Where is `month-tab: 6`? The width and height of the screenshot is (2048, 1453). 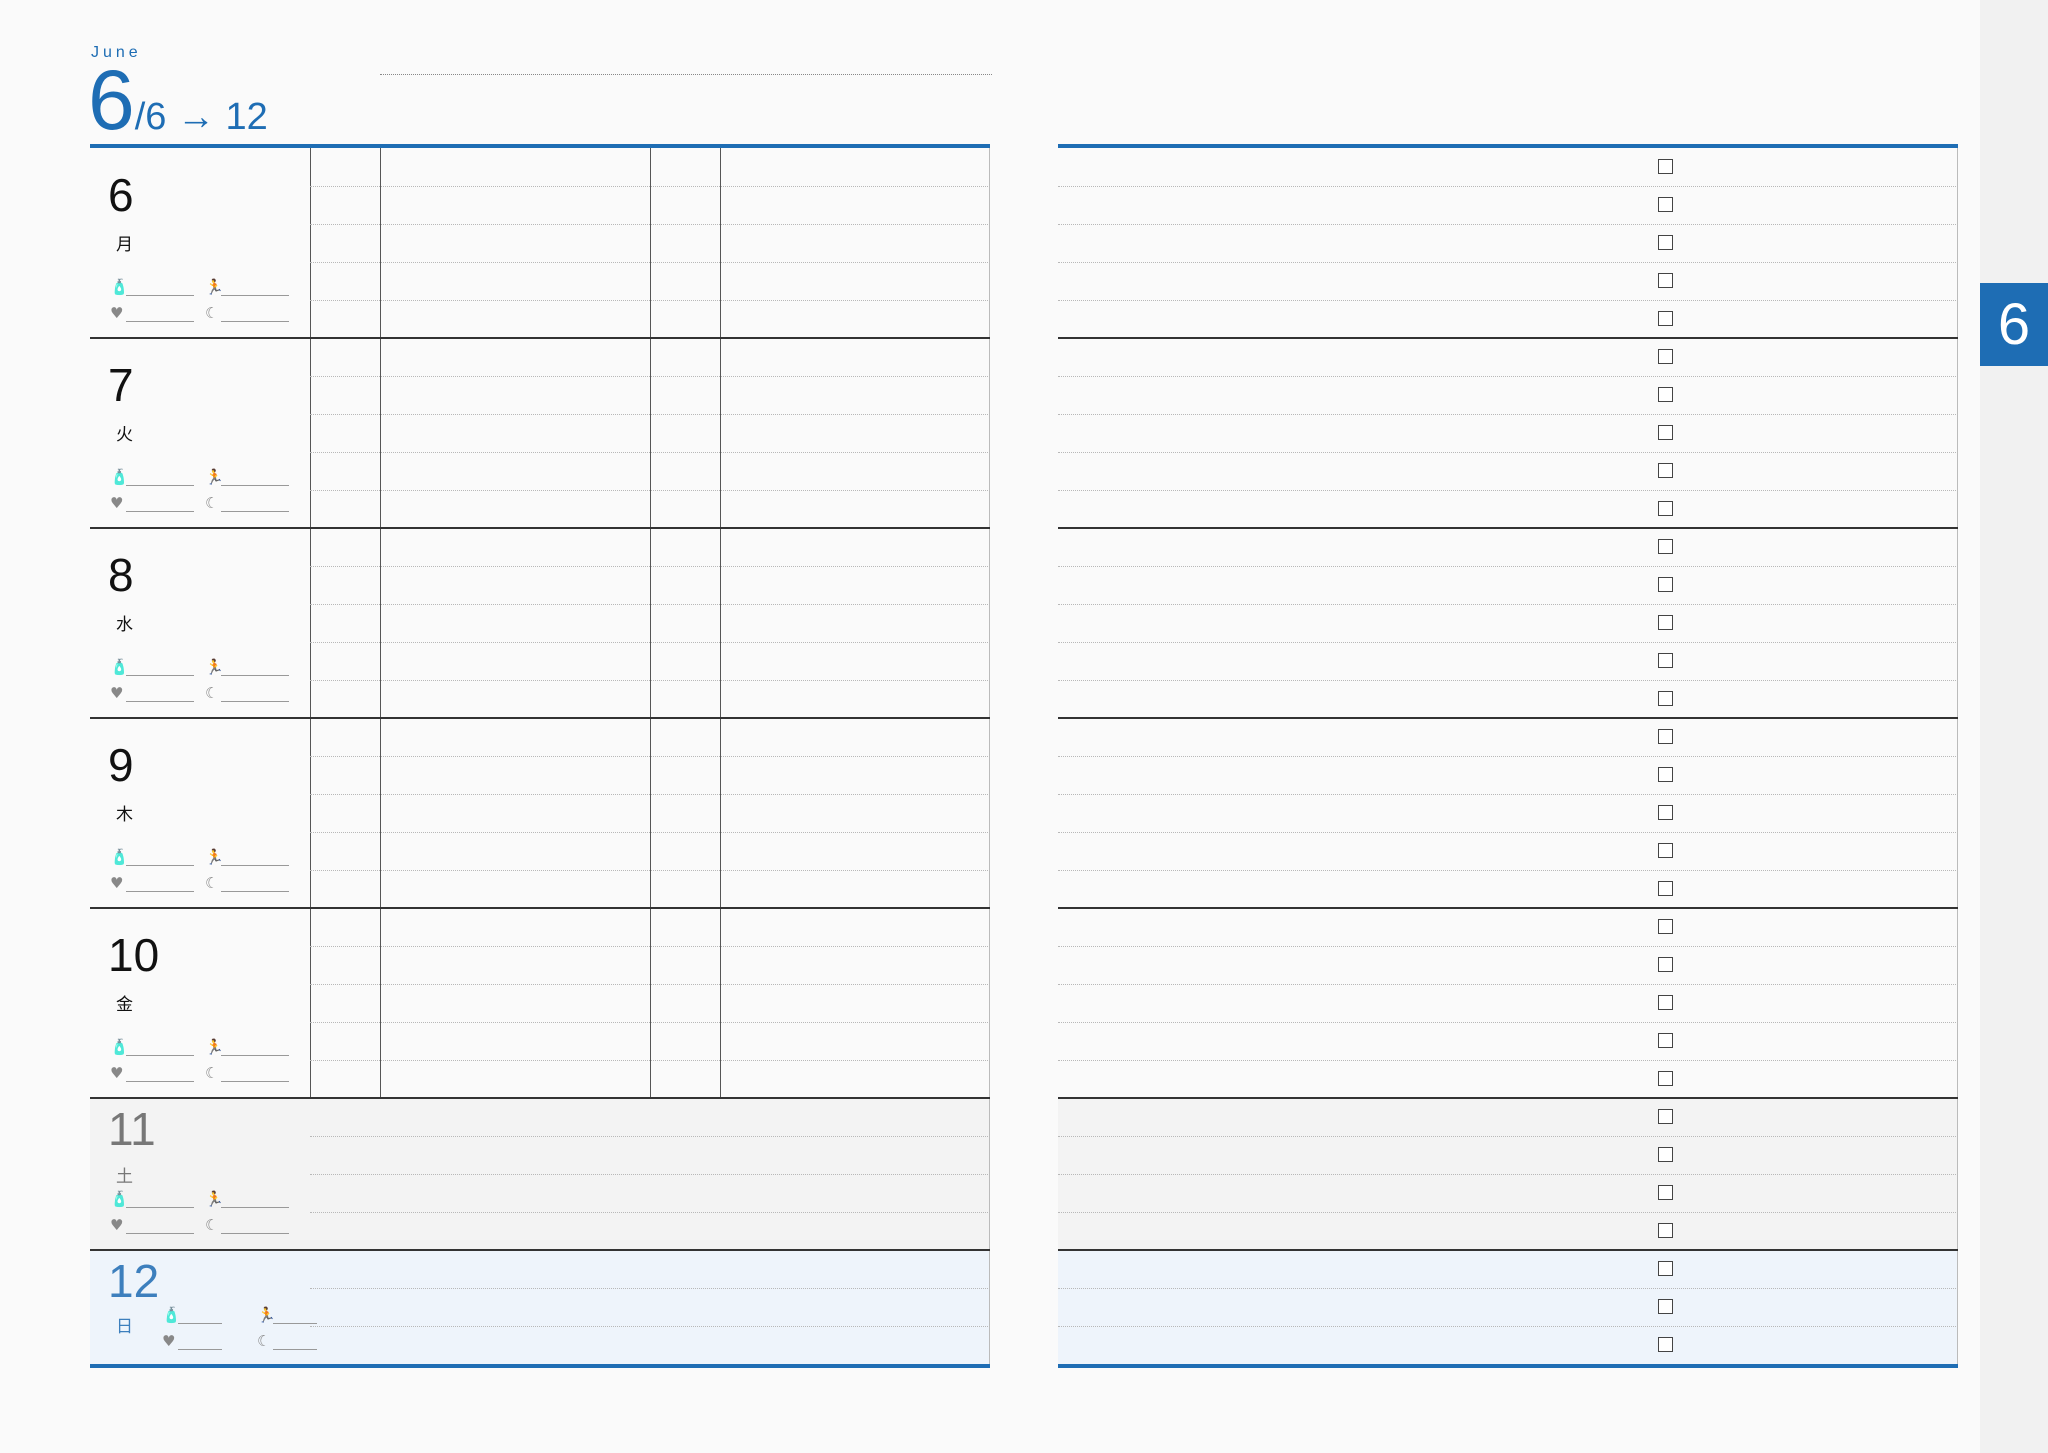 month-tab: 6 is located at coordinates (2014, 324).